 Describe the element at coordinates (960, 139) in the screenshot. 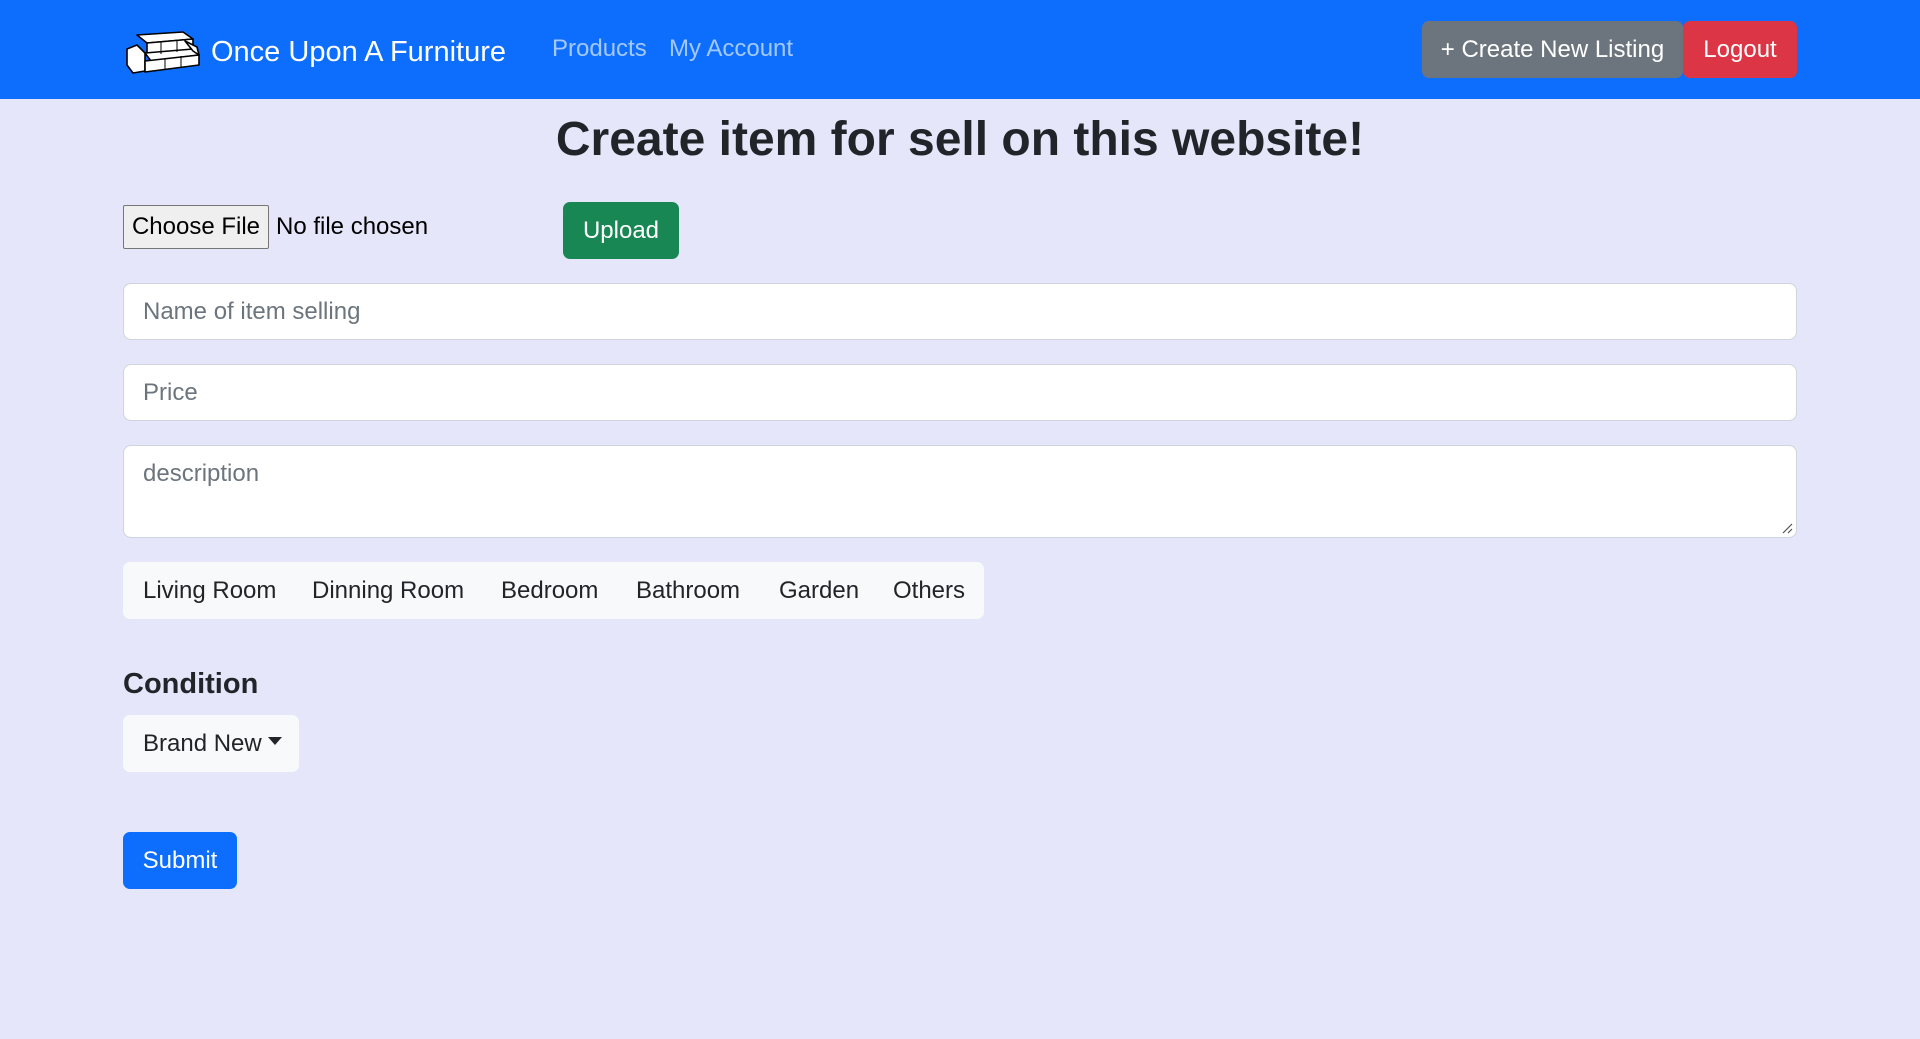

I see `page-title: Create item for sell on this website!` at that location.